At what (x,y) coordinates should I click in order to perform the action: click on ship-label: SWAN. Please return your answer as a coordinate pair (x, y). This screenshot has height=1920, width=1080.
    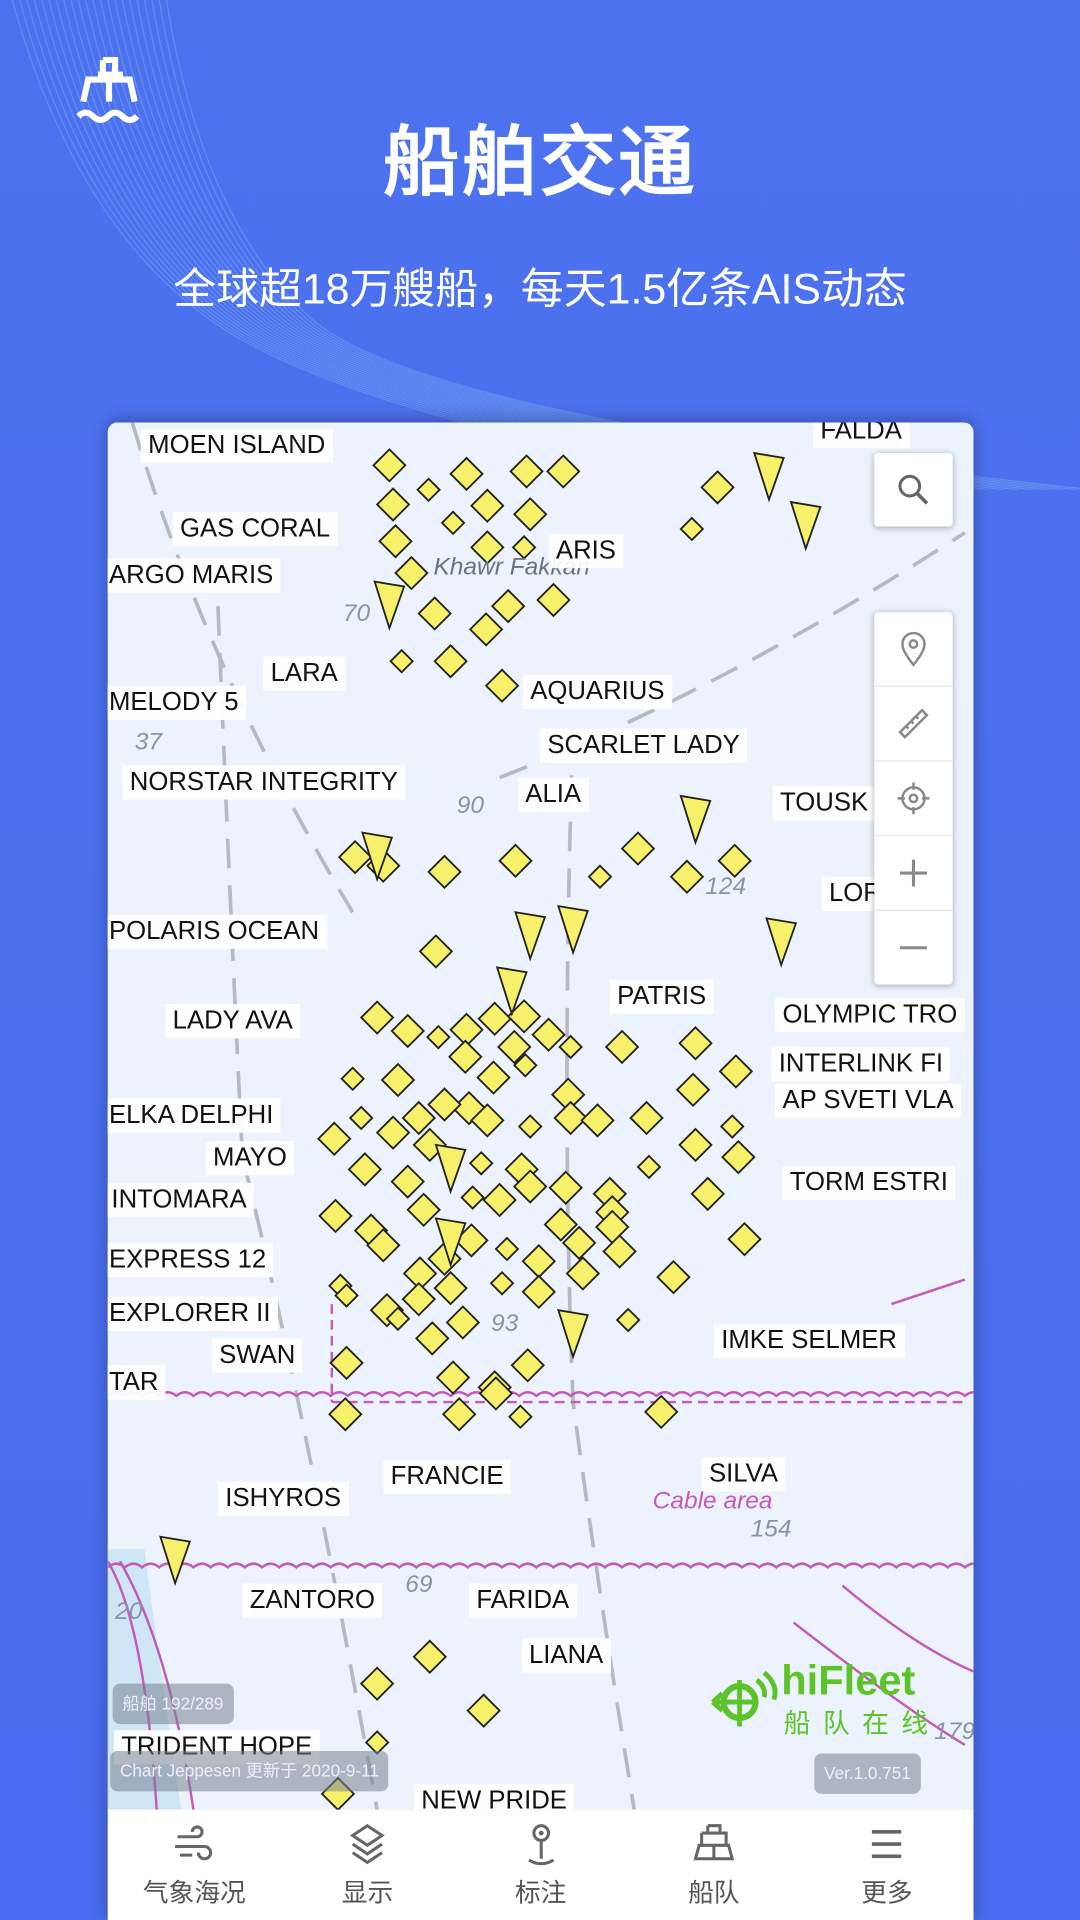
    Looking at the image, I should click on (257, 1355).